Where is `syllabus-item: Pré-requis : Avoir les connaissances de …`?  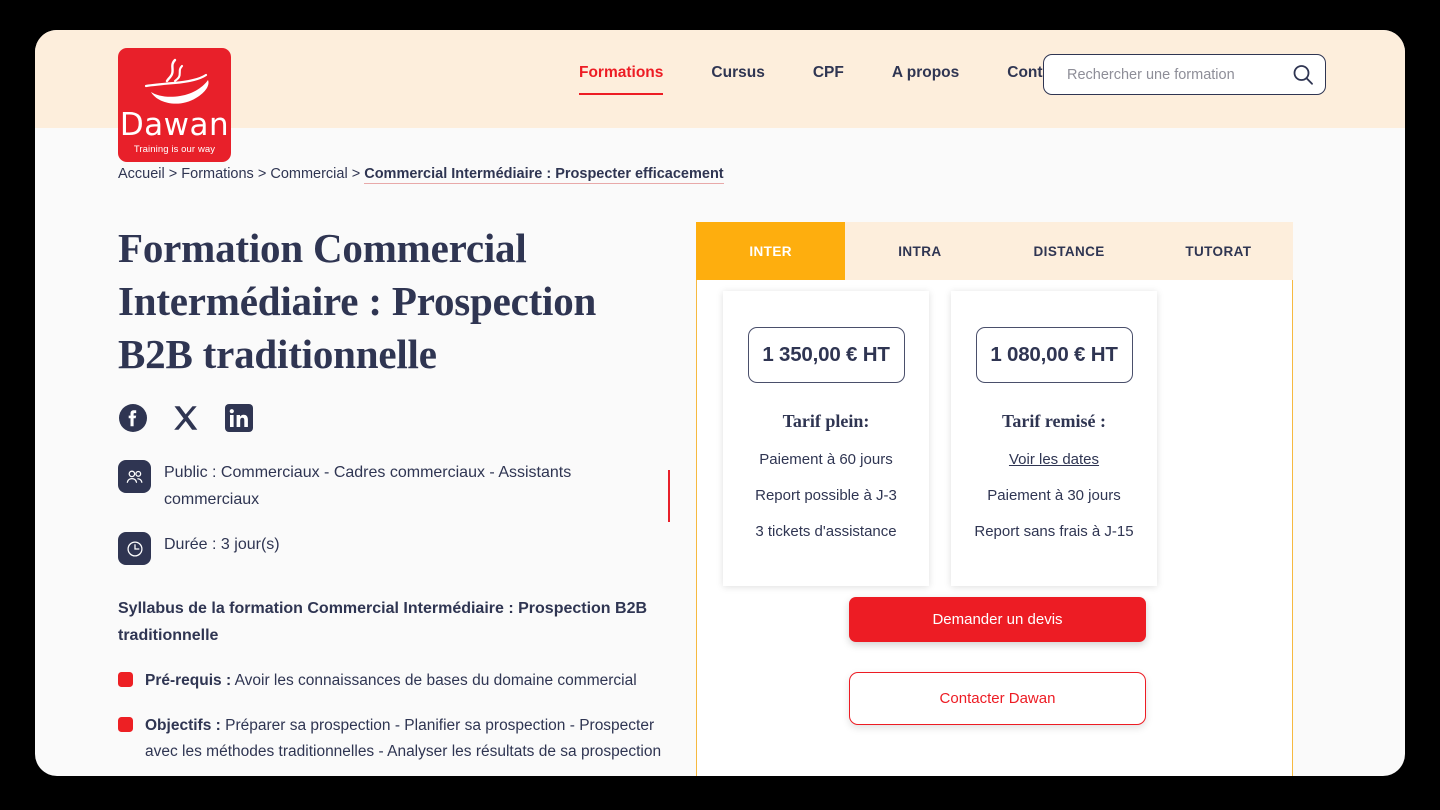
syllabus-item: Pré-requis : Avoir les connaissances de … is located at coordinates (395, 681).